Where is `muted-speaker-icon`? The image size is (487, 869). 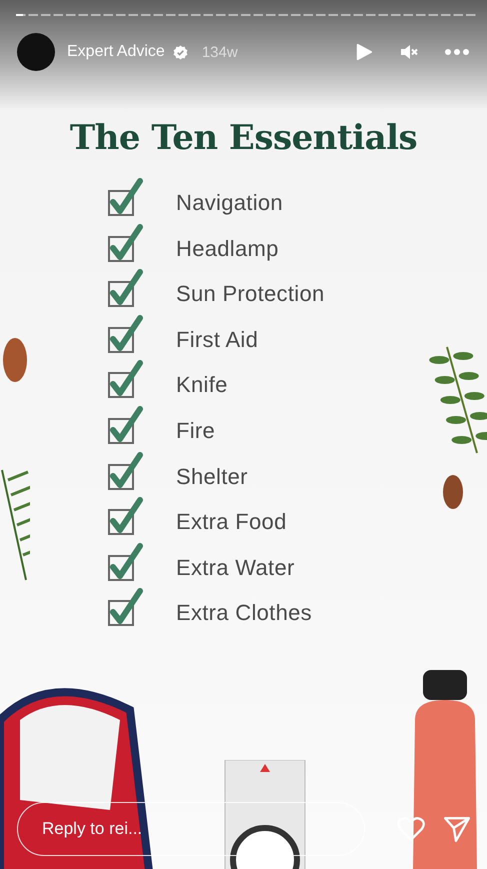
muted-speaker-icon is located at coordinates (409, 52).